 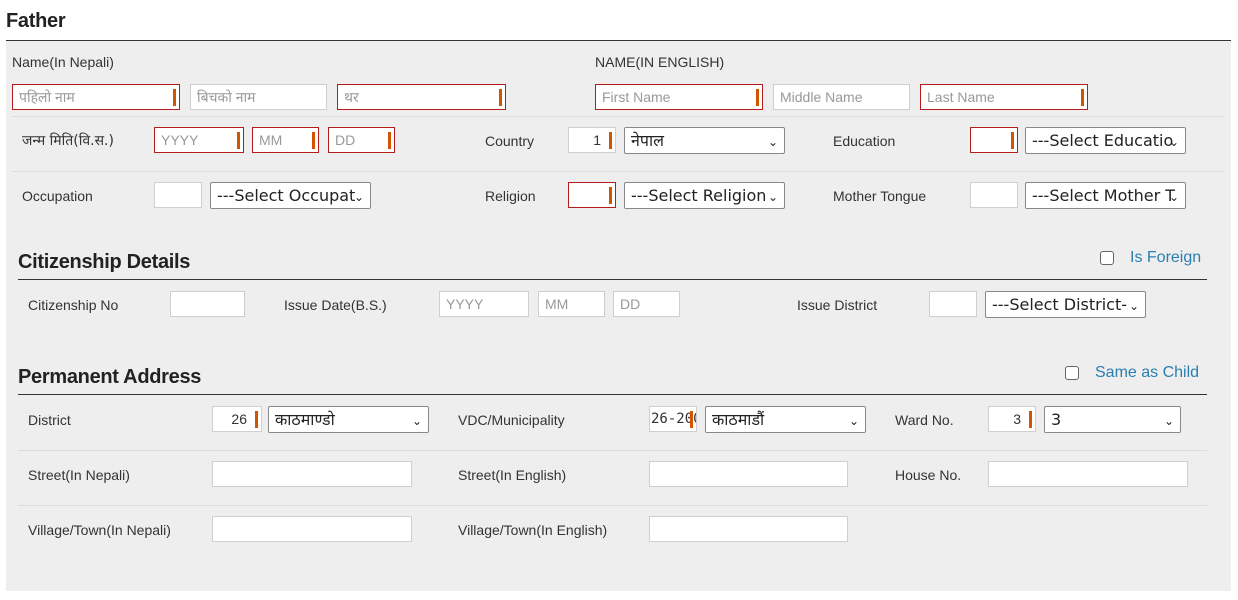 What do you see at coordinates (679, 97) in the screenshot?
I see `first-name-english-input: First Name` at bounding box center [679, 97].